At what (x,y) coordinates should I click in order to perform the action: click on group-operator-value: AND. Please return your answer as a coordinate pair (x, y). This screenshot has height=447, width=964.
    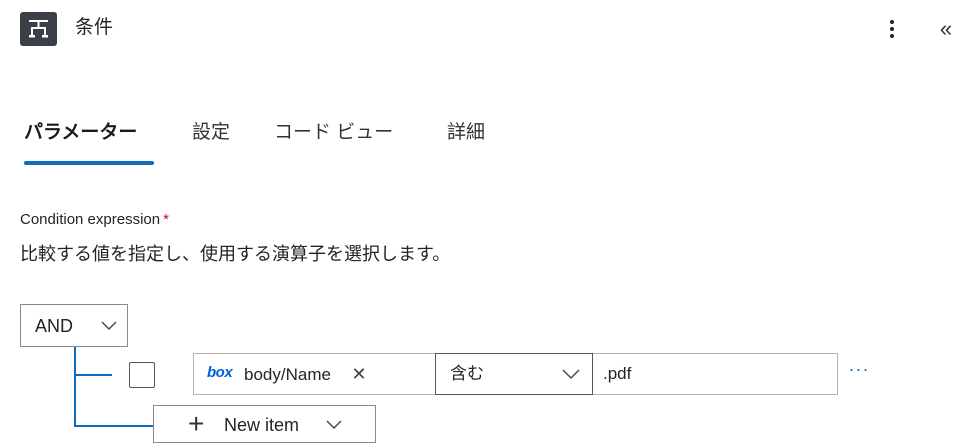
    Looking at the image, I should click on (54, 326).